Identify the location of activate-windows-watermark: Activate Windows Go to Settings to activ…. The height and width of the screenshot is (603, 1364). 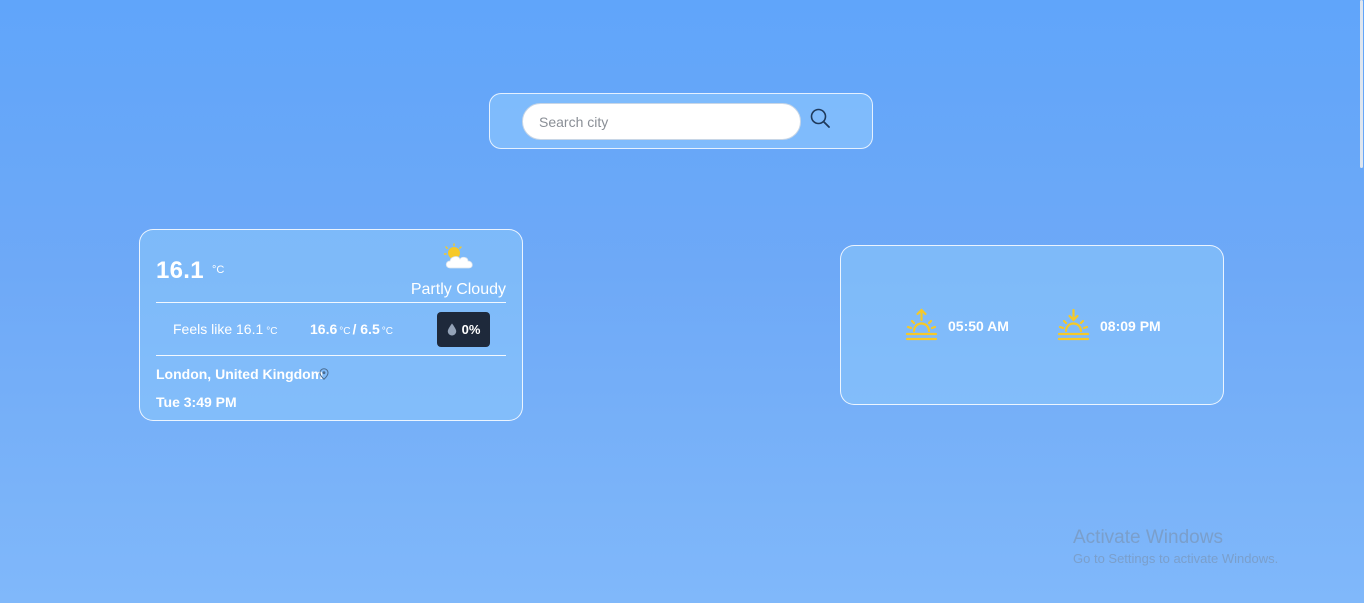
(1175, 546).